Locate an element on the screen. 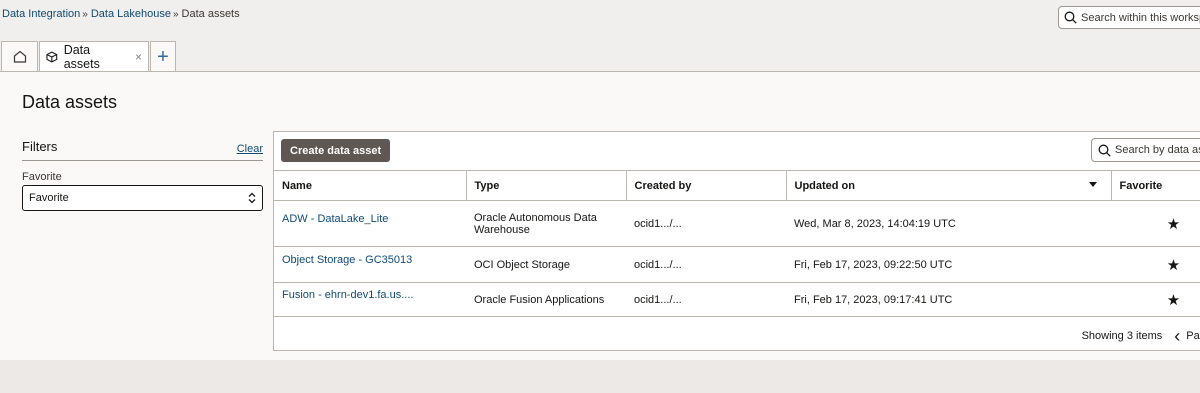  asset-search-input: Search by data asset is located at coordinates (1145, 150).